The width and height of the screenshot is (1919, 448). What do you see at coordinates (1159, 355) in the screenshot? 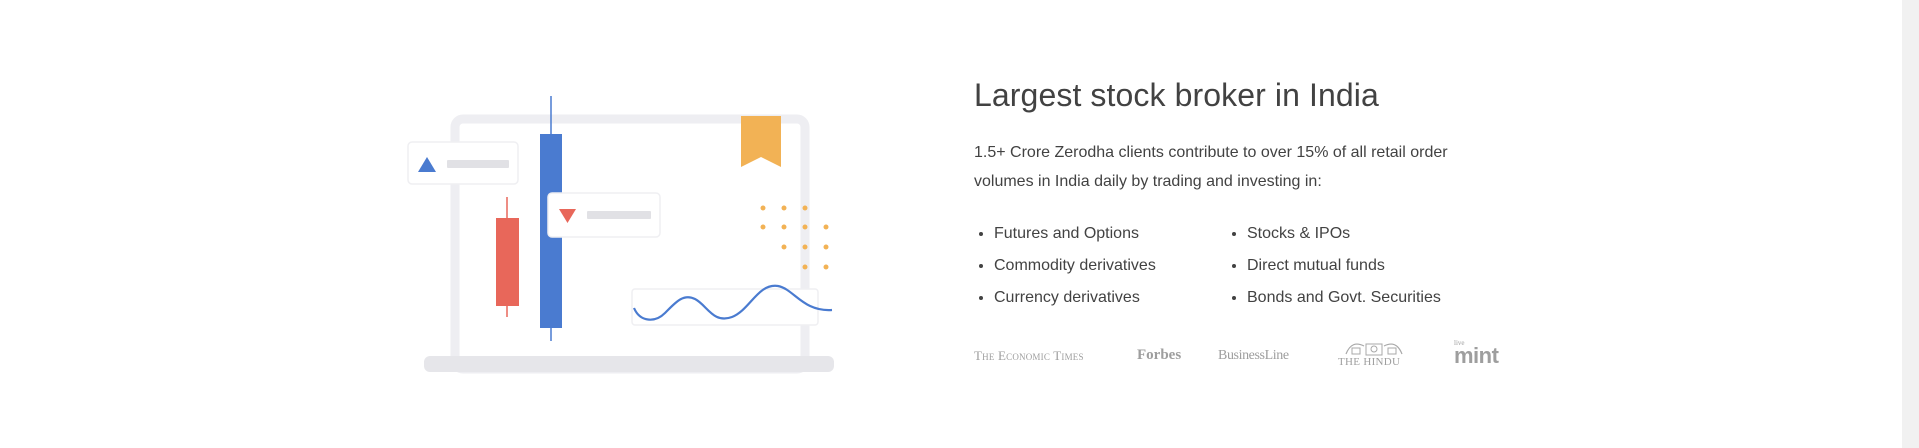
I see `forbes-logo: Forbes` at bounding box center [1159, 355].